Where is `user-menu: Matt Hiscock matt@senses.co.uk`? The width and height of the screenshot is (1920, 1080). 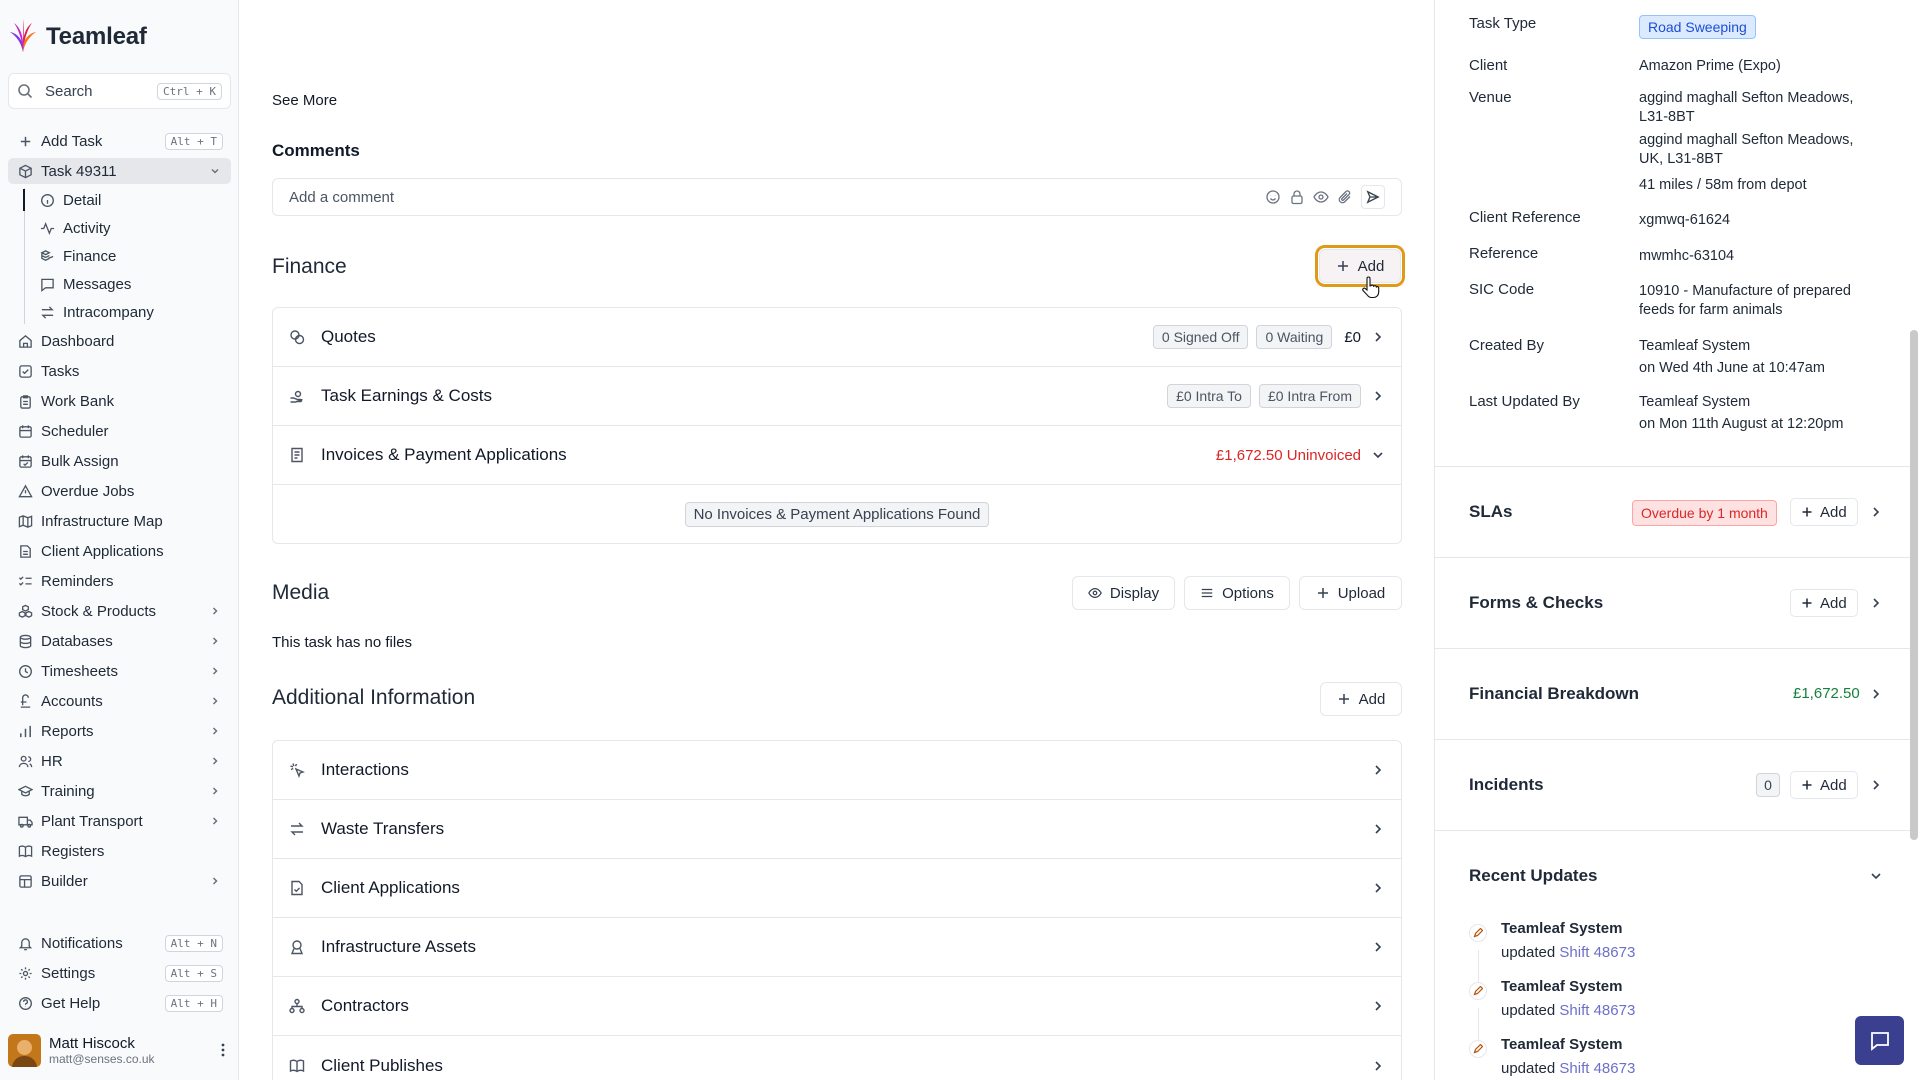
user-menu: Matt Hiscock matt@senses.co.uk is located at coordinates (119, 1050).